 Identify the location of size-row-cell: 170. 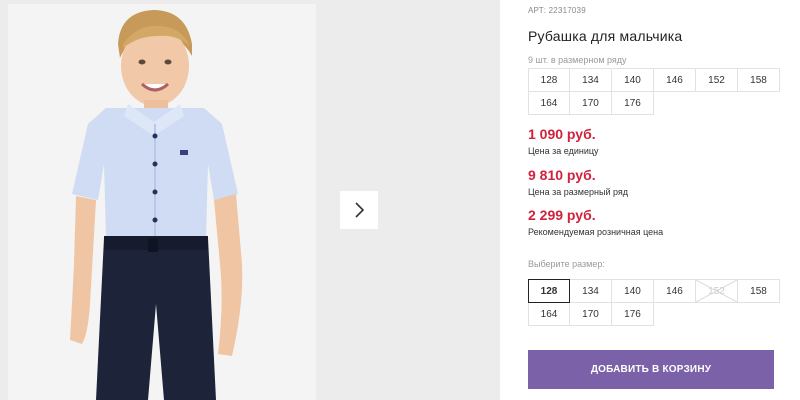
(590, 103).